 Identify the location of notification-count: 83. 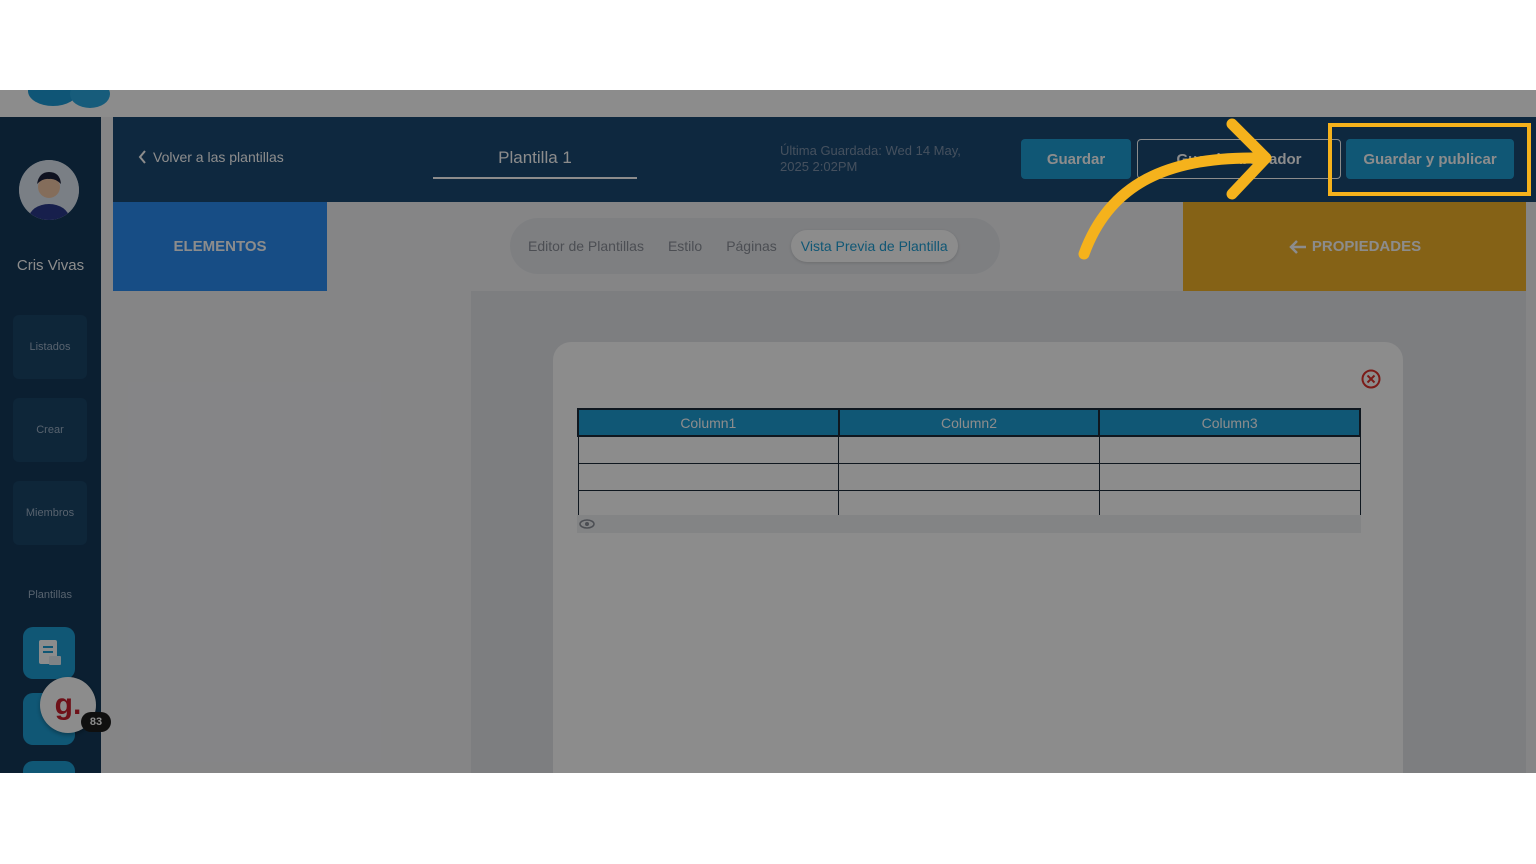
(96, 722).